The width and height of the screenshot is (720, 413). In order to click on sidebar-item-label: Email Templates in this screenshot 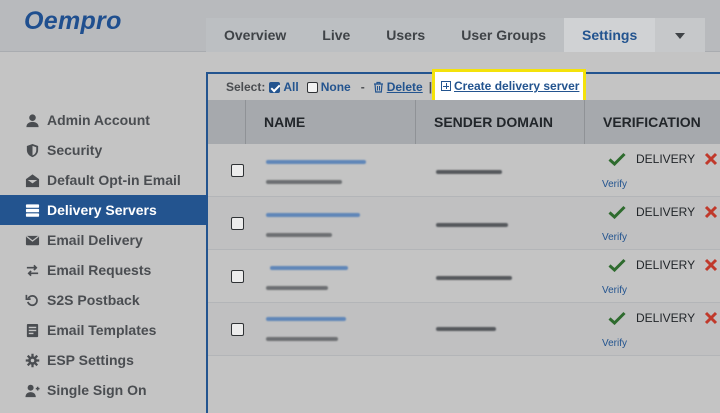, I will do `click(102, 330)`.